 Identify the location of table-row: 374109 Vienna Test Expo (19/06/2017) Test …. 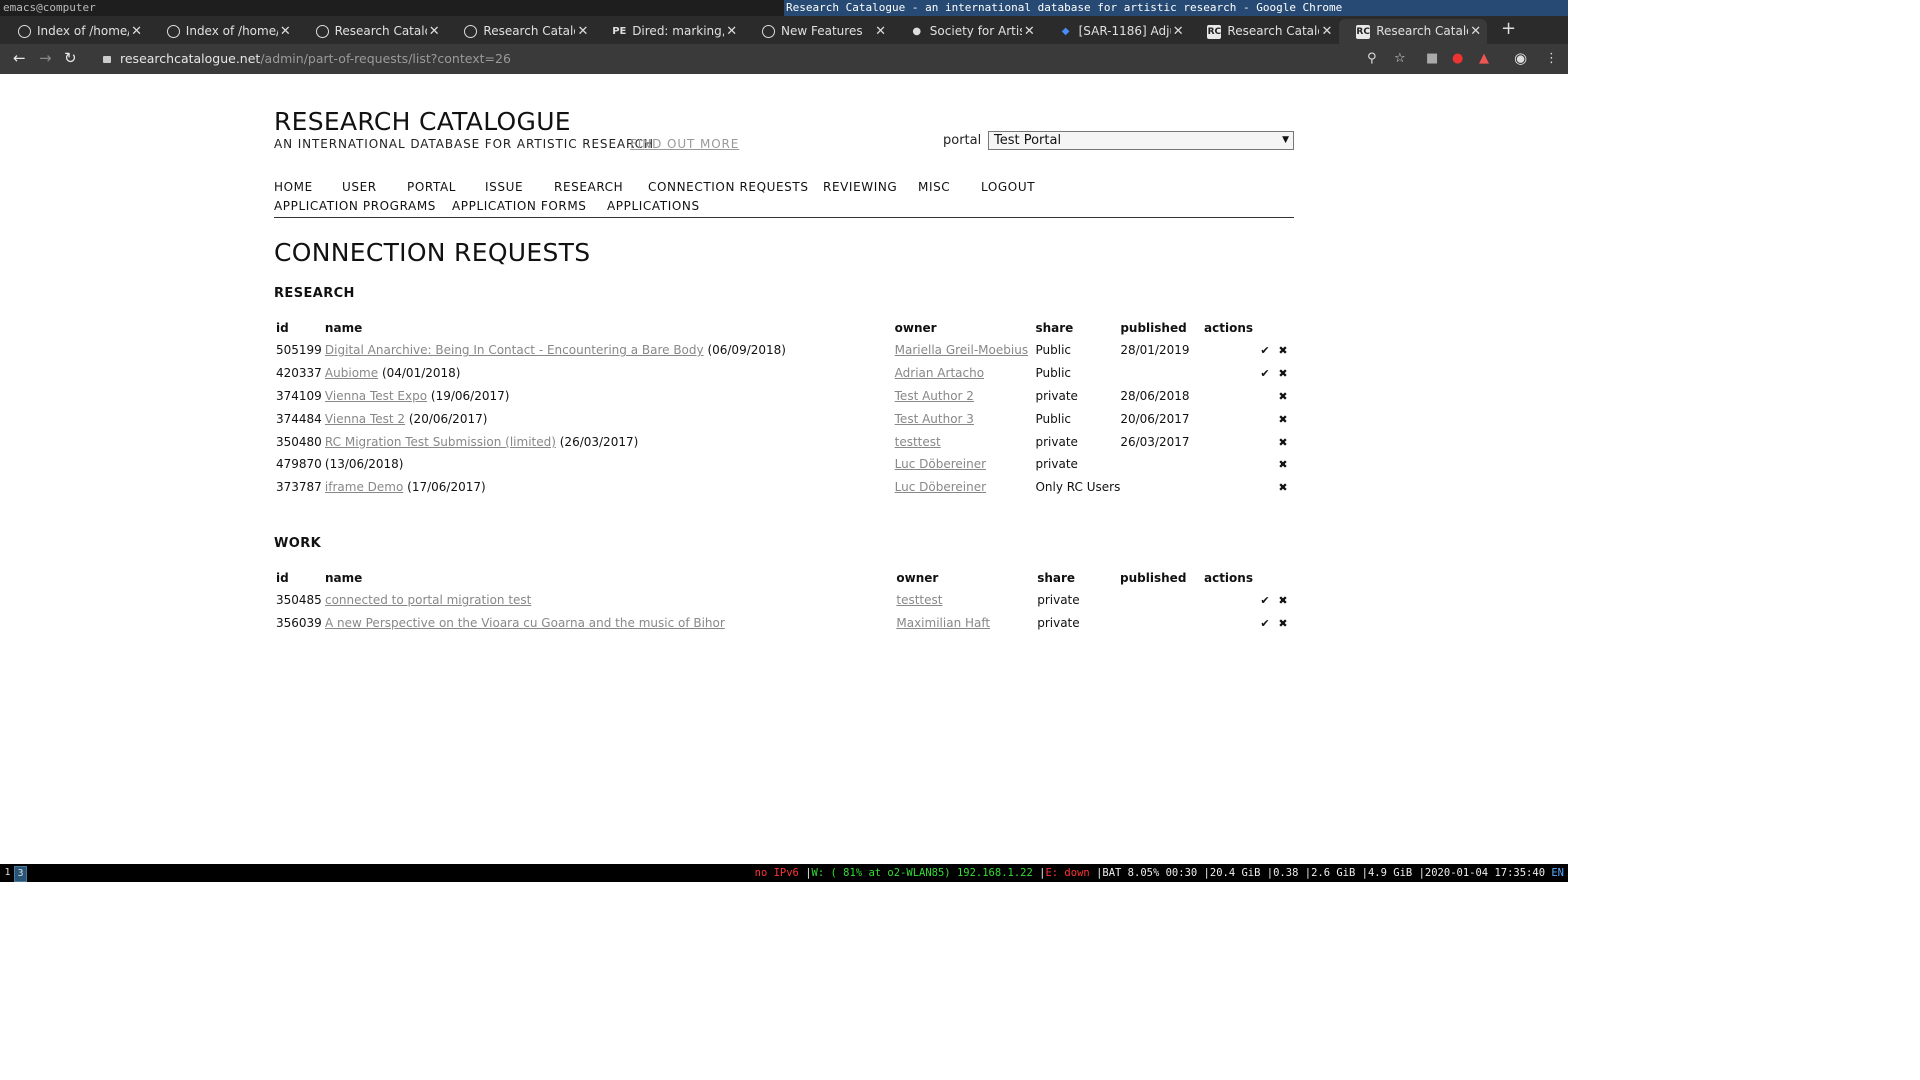
(784, 396).